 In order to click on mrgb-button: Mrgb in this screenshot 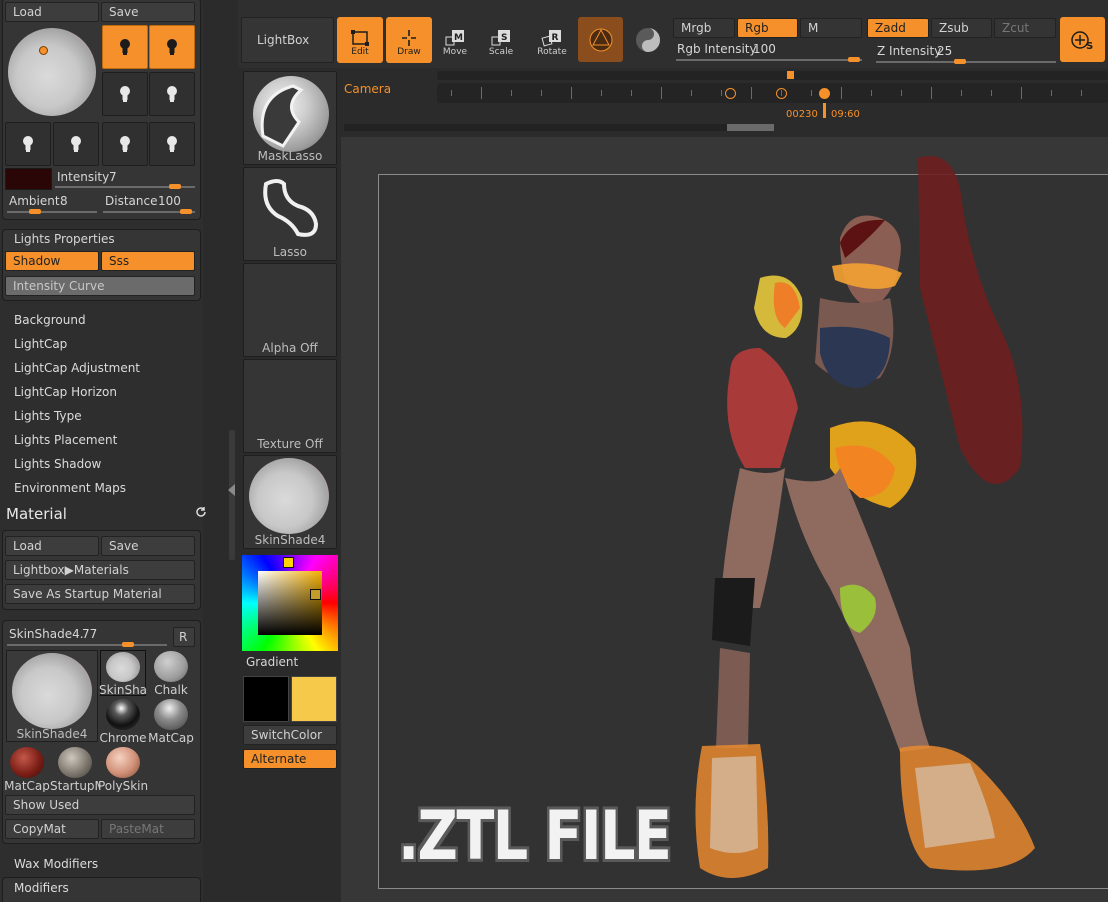, I will do `click(704, 28)`.